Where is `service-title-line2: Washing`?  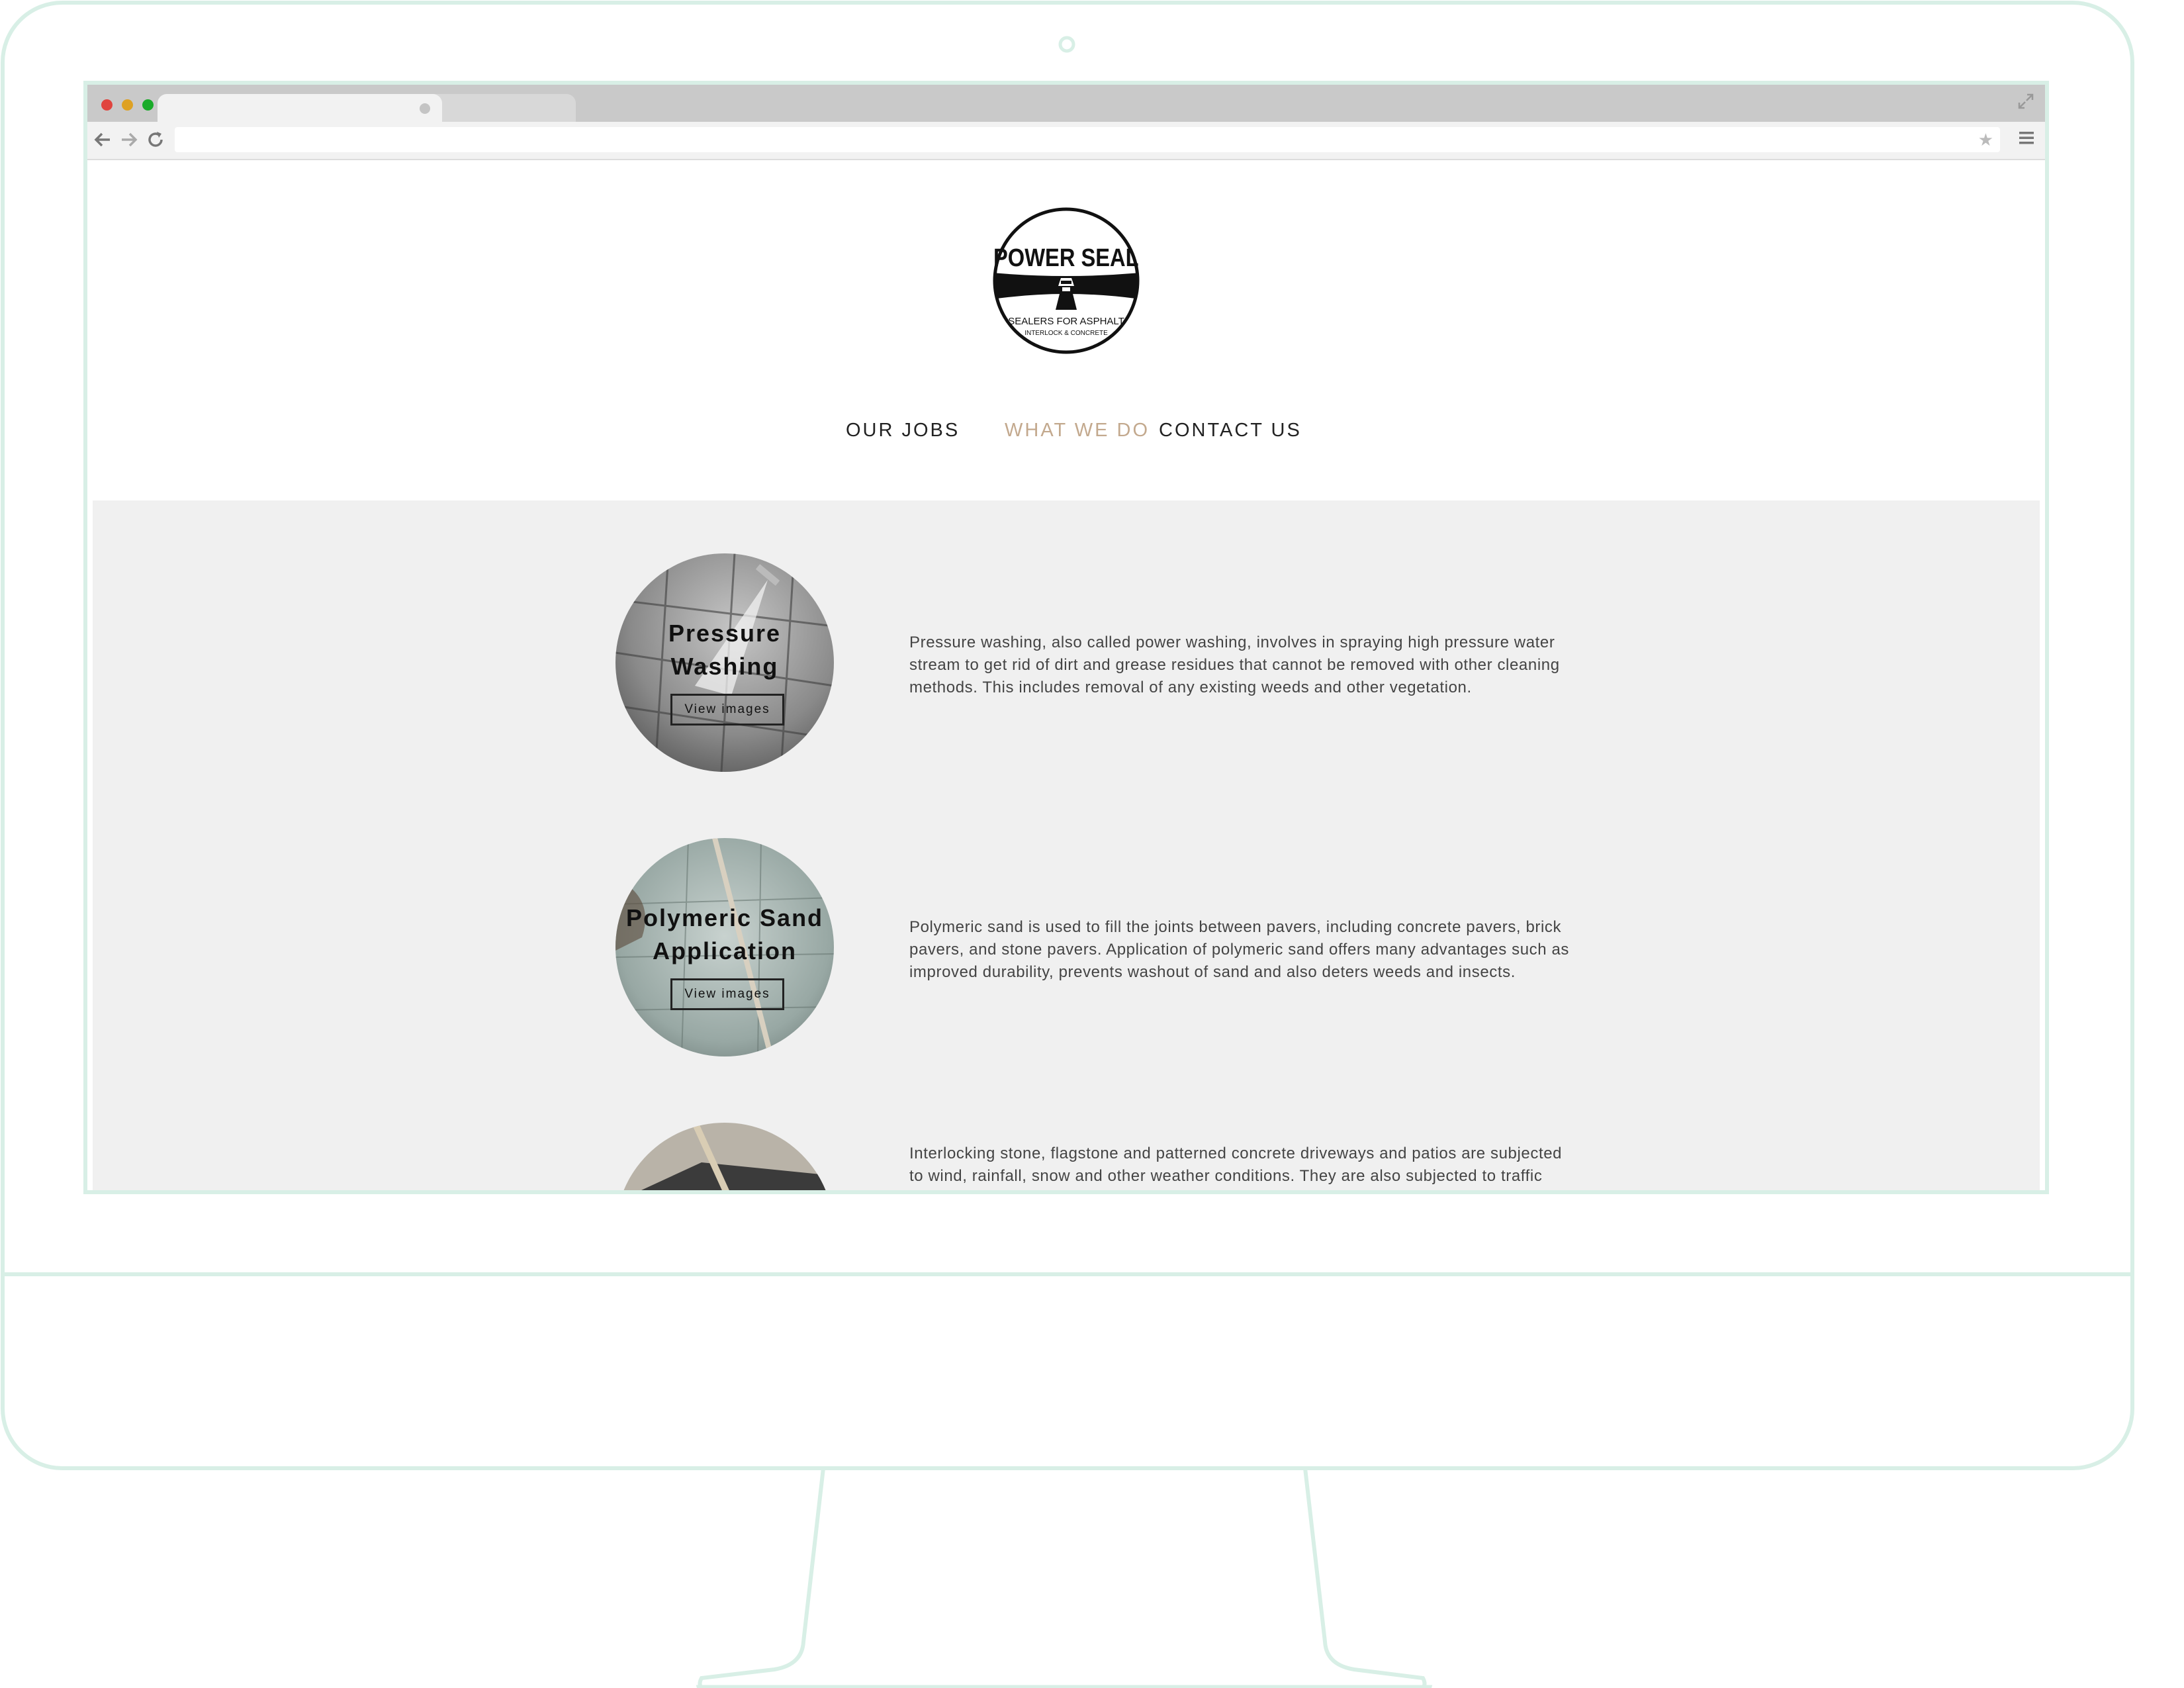 service-title-line2: Washing is located at coordinates (724, 666).